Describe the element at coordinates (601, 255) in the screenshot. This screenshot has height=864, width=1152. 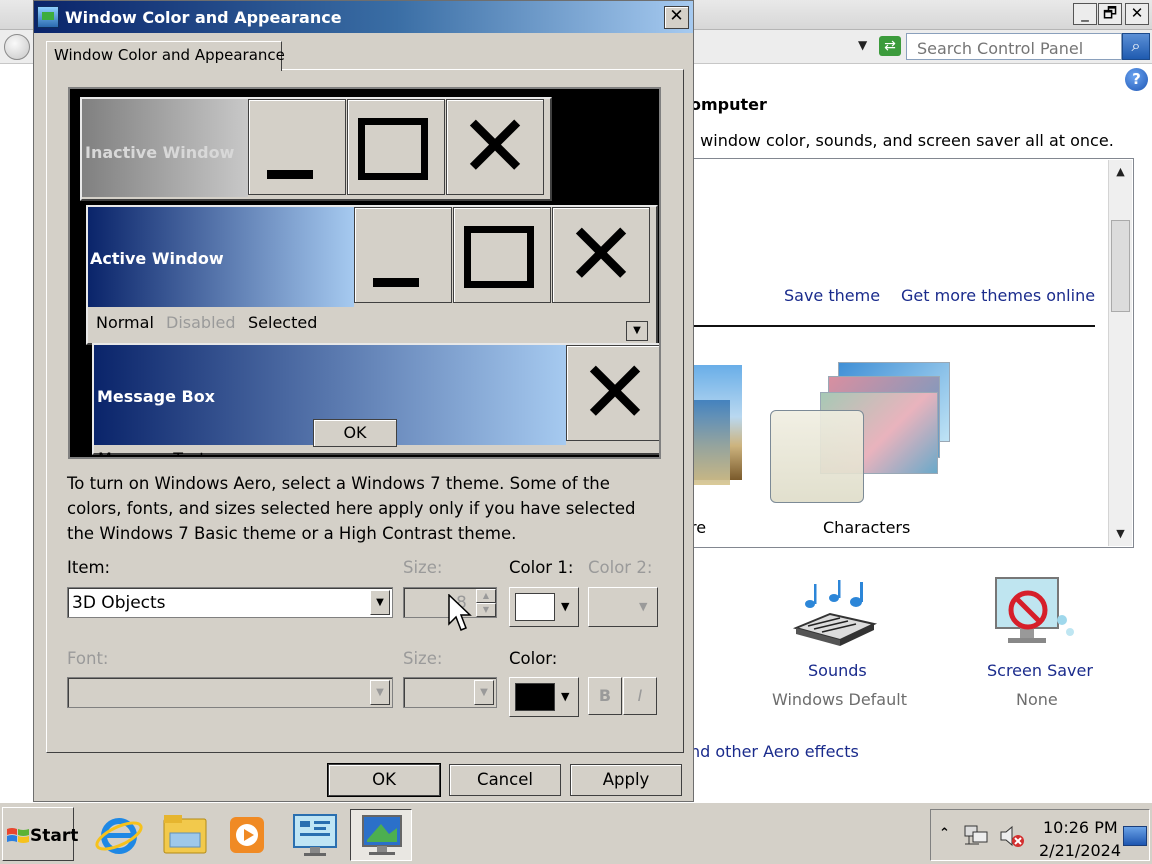
I see `active-close-icon: ✕` at that location.